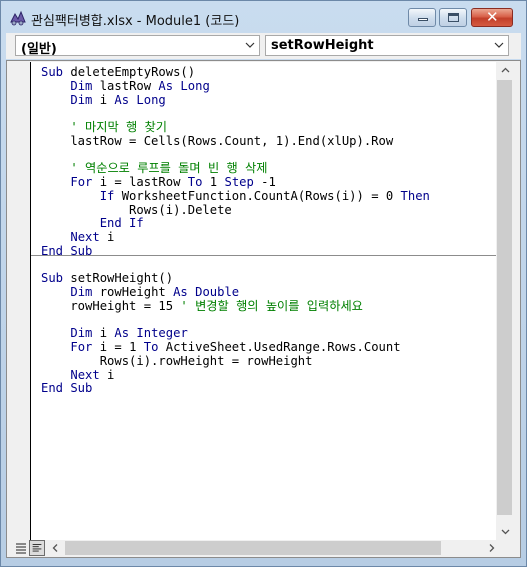 Image resolution: width=527 pixels, height=567 pixels. What do you see at coordinates (21, 548) in the screenshot?
I see `procedure-view-icon` at bounding box center [21, 548].